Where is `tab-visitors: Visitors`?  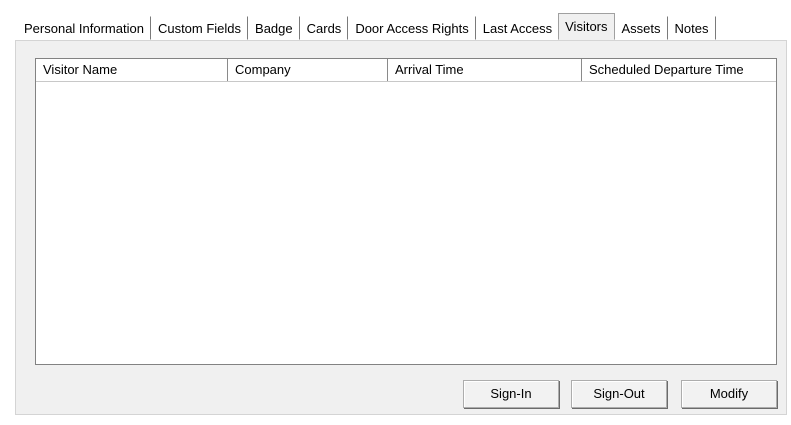 tab-visitors: Visitors is located at coordinates (586, 26).